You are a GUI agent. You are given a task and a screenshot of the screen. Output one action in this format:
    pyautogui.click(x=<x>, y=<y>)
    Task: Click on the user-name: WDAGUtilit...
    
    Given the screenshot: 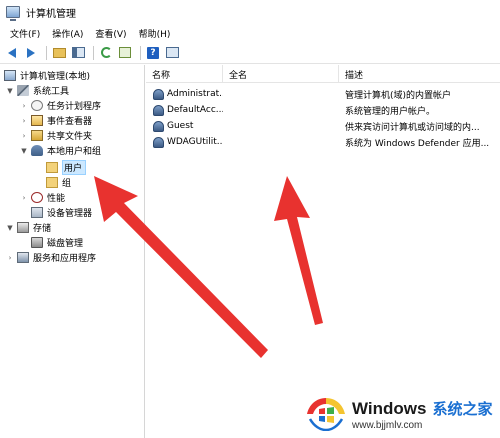 What is the action you would take?
    pyautogui.click(x=195, y=142)
    